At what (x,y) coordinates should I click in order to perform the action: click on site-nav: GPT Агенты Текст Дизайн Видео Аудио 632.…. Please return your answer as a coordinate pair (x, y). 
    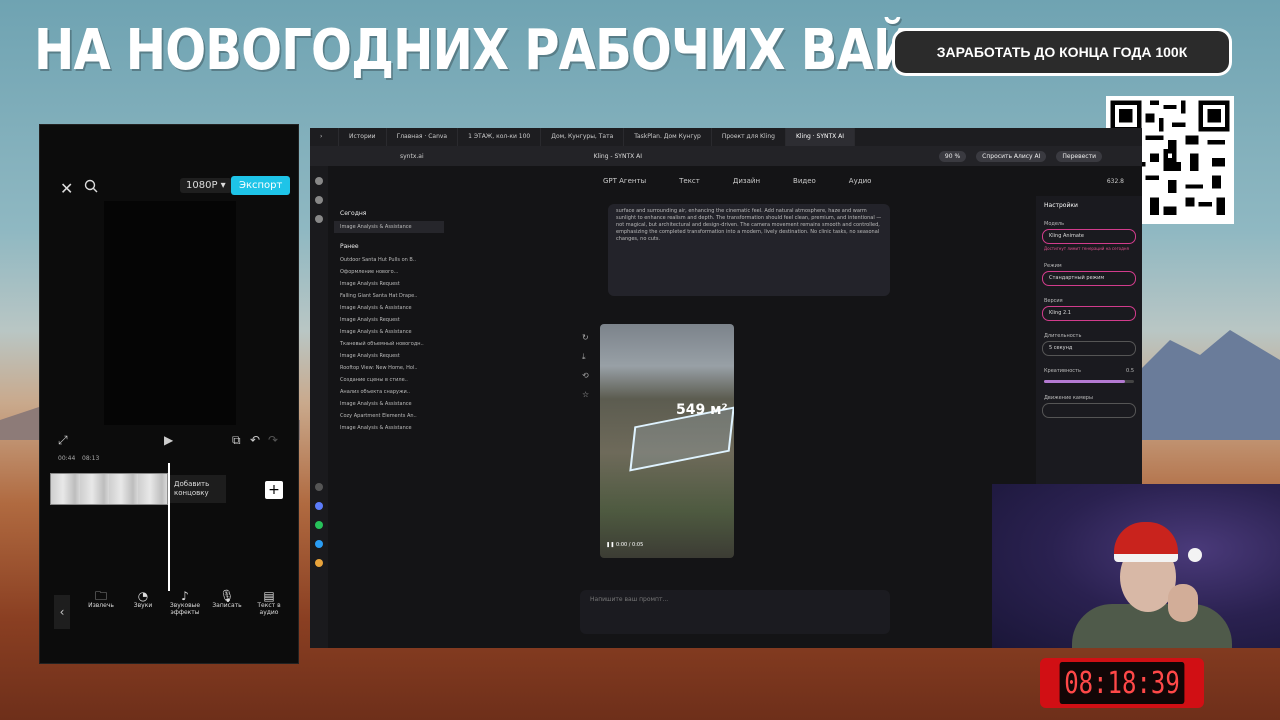
    Looking at the image, I should click on (735, 181).